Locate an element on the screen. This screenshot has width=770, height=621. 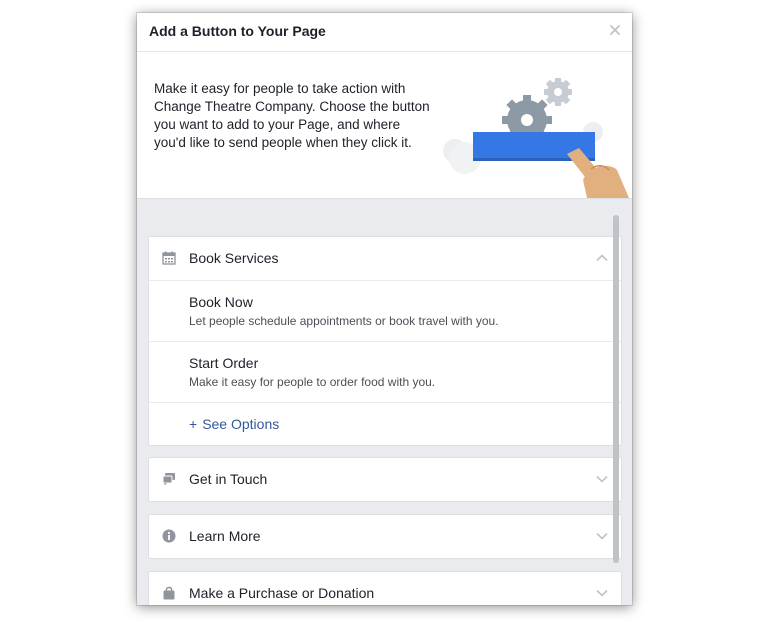
scrollbar is located at coordinates (616, 389).